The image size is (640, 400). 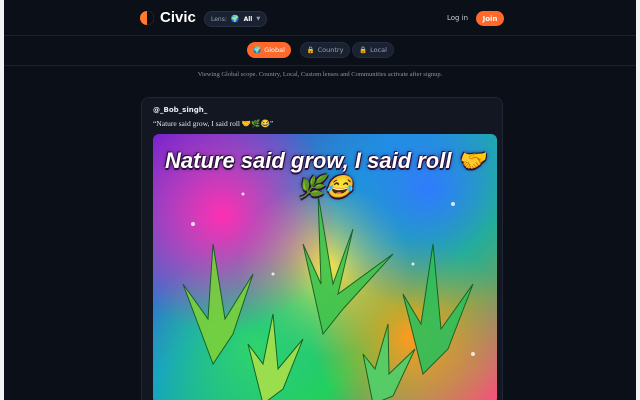 I want to click on tab-local: 🔒 Local, so click(x=373, y=50).